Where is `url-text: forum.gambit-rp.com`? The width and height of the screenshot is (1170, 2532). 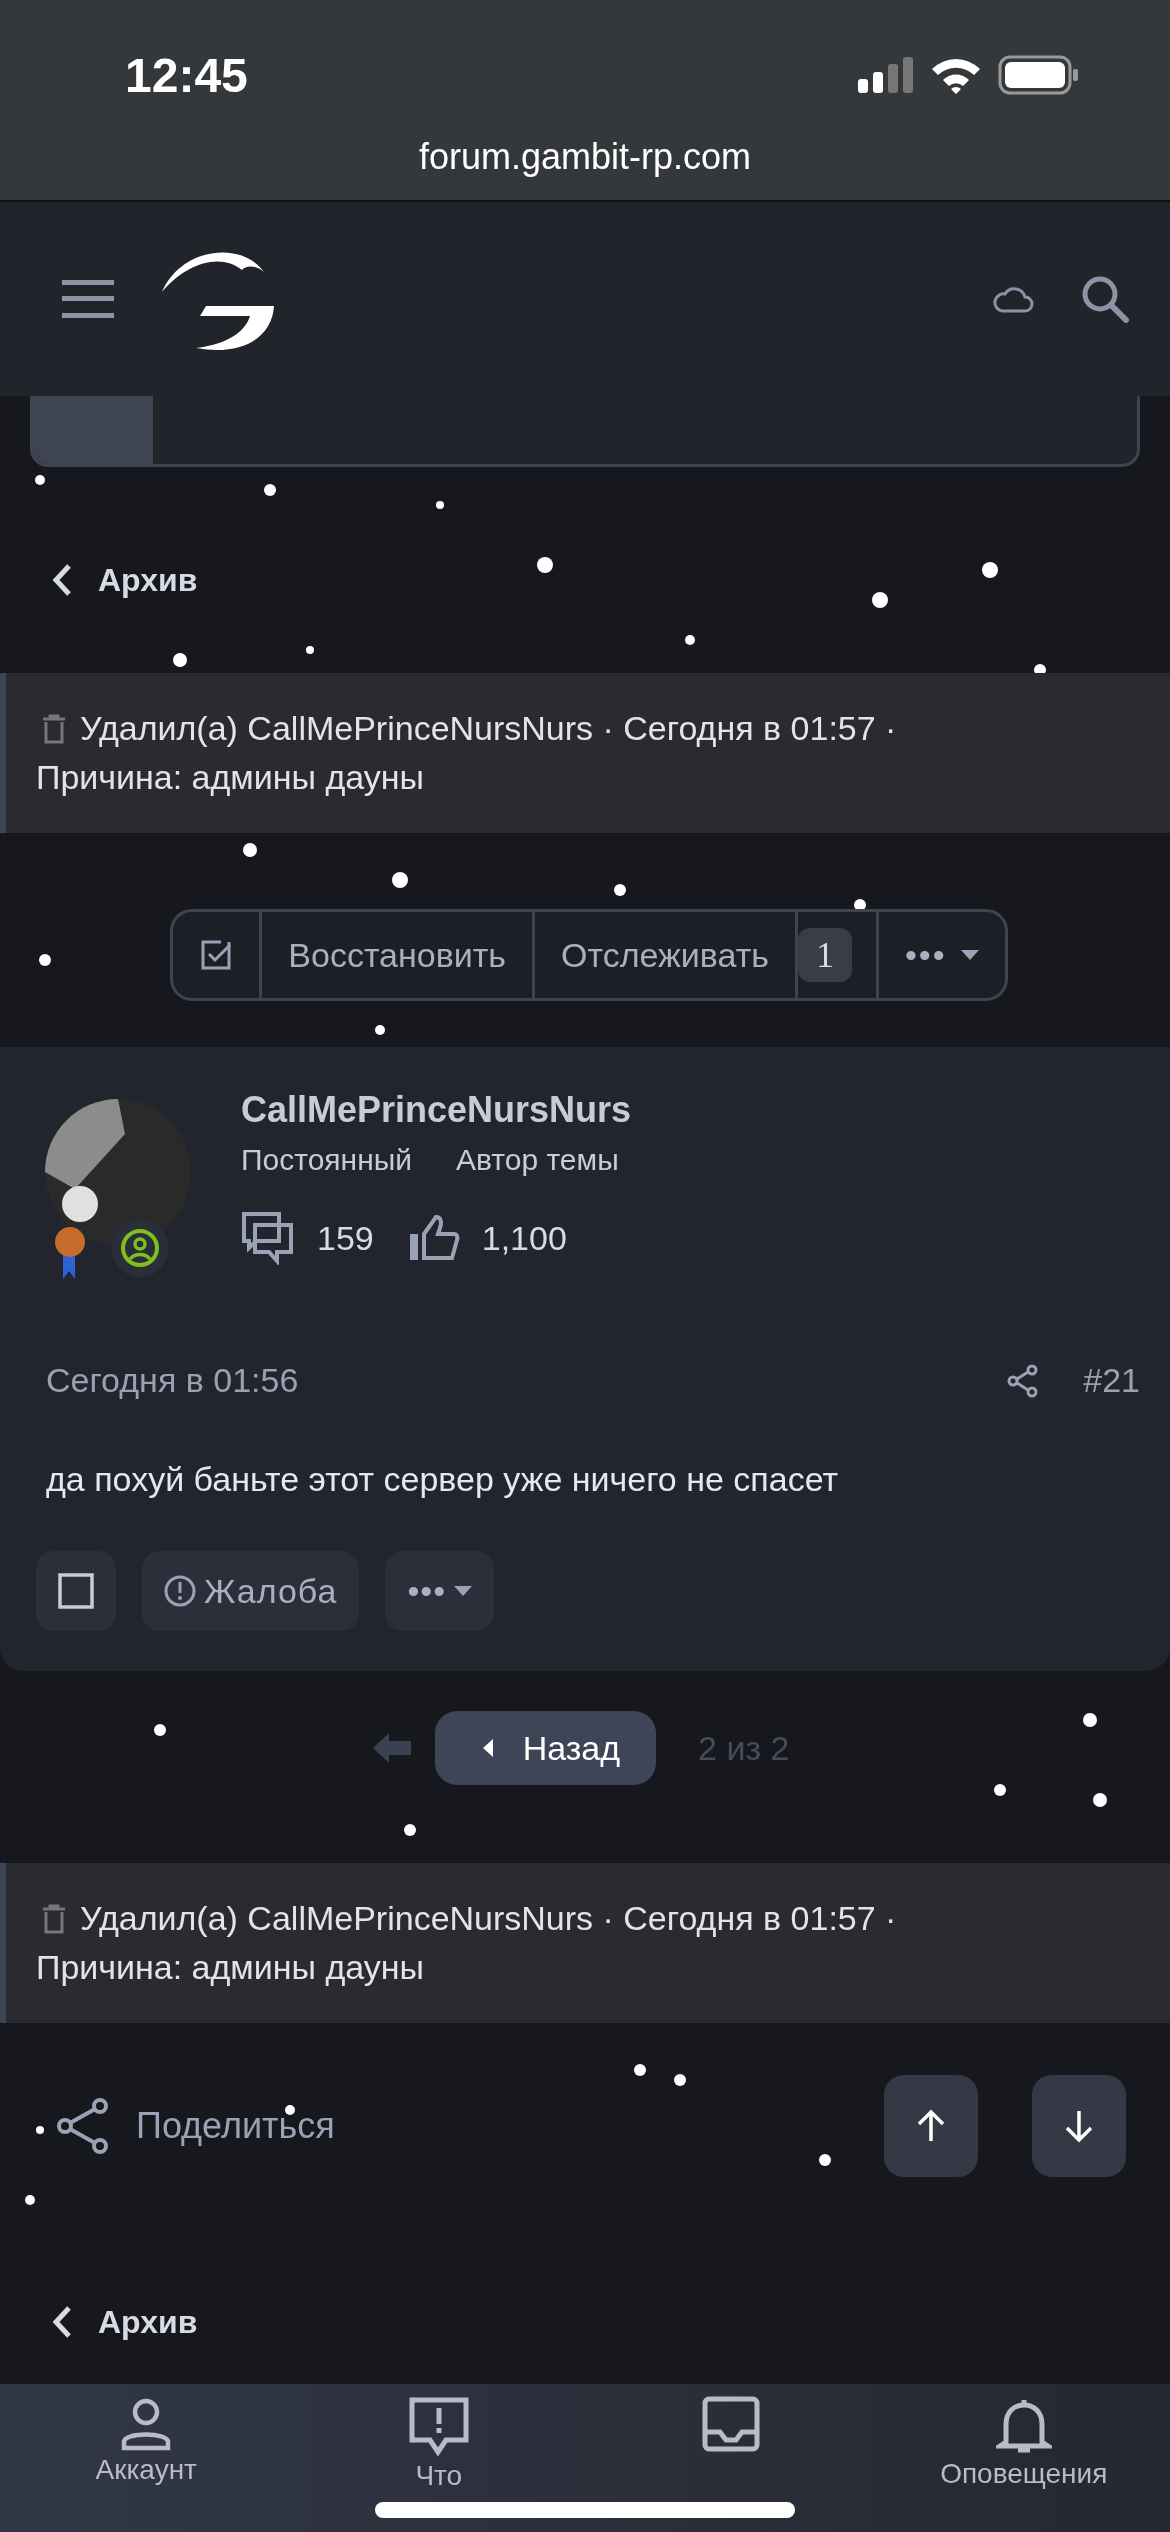 url-text: forum.gambit-rp.com is located at coordinates (585, 157).